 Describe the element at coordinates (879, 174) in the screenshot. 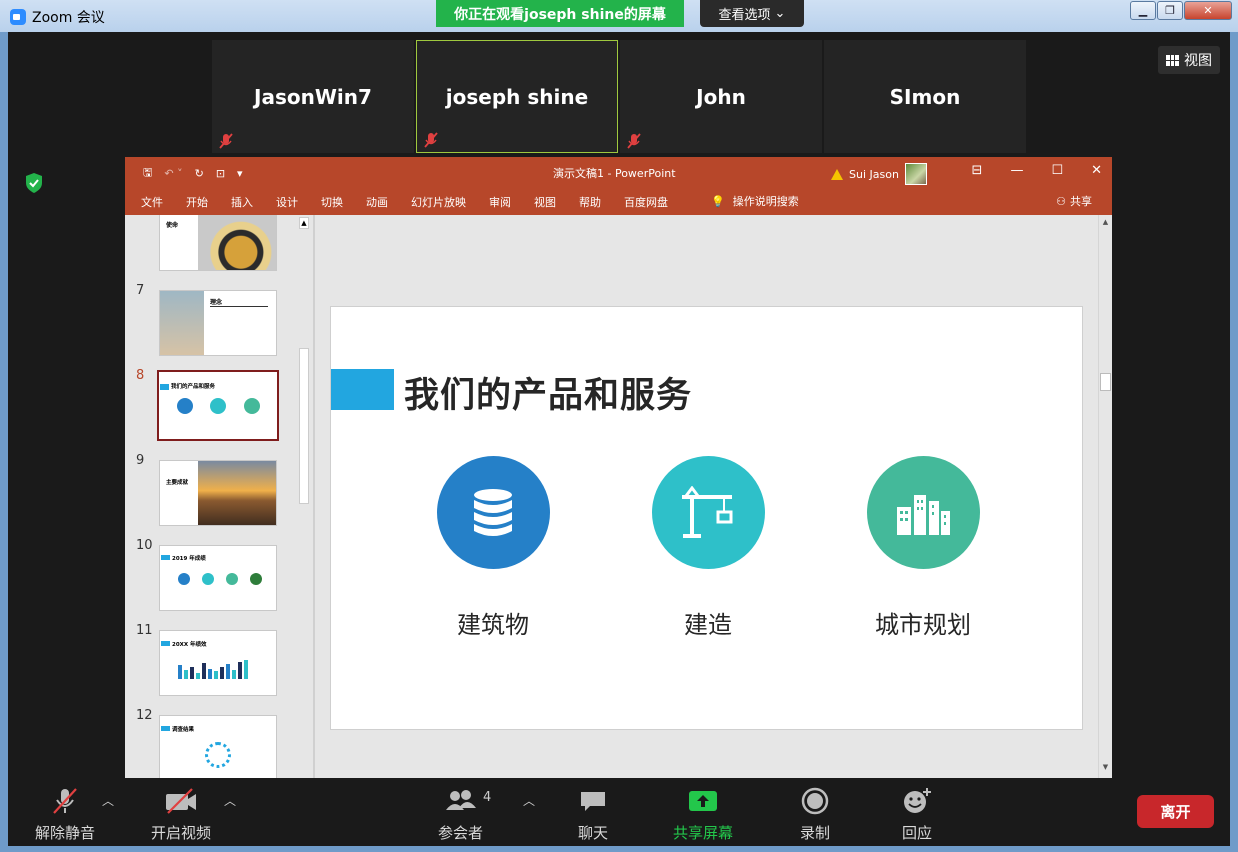

I see `ppt-user-area: Sui Jason` at that location.